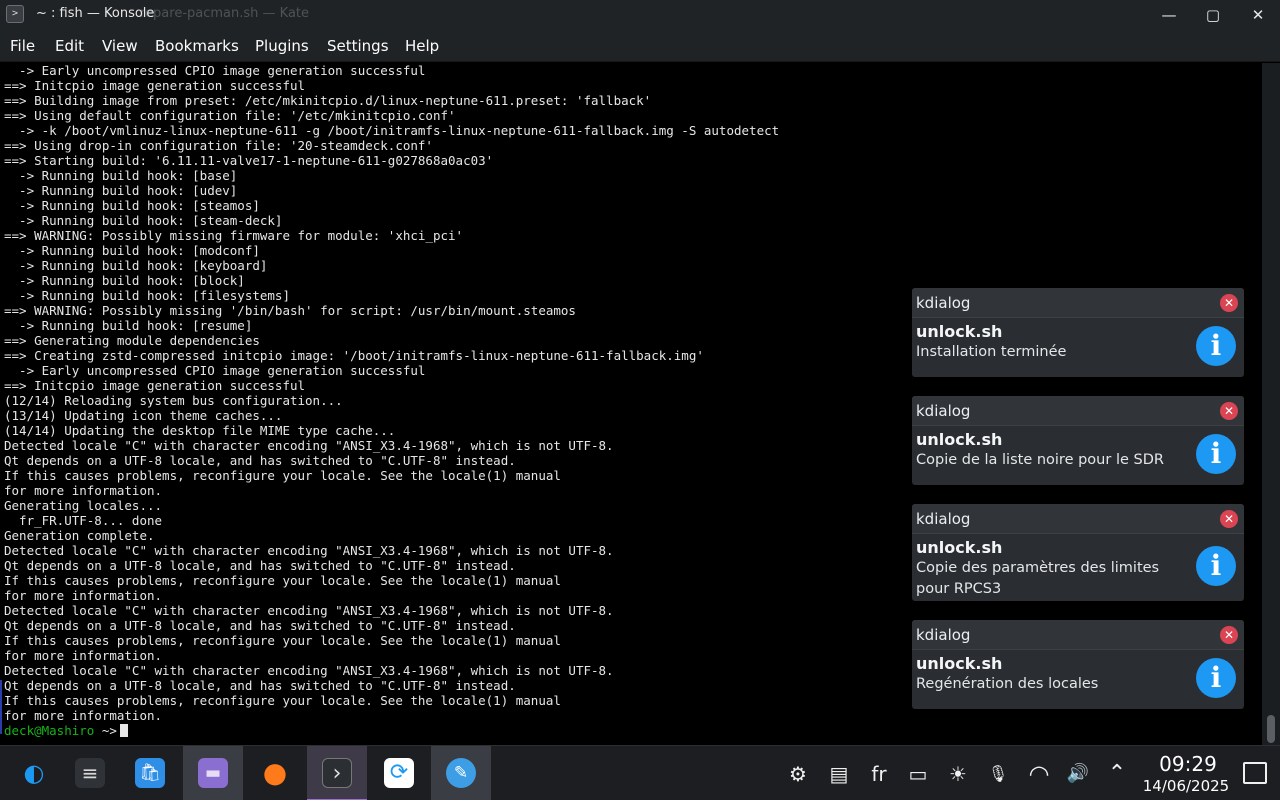  I want to click on discover-store-icon: 🛍, so click(150, 773).